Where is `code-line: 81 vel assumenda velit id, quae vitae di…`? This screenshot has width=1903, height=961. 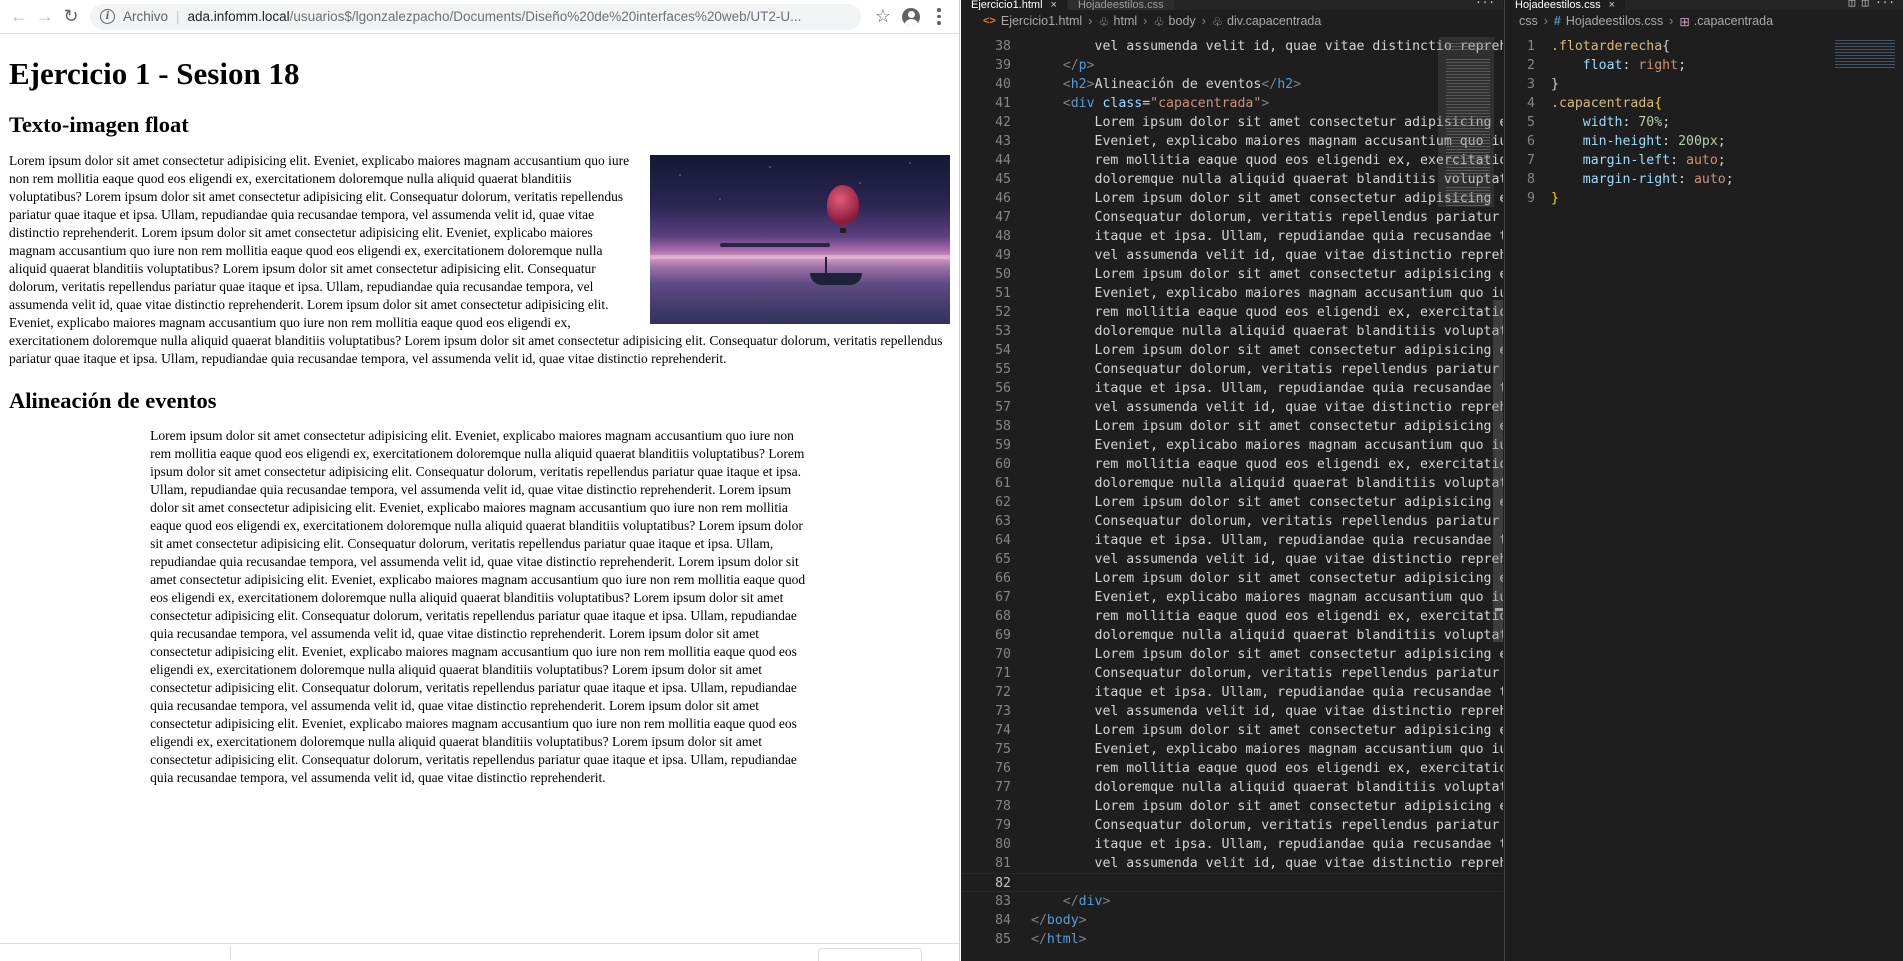 code-line: 81 vel assumenda velit id, quae vitae di… is located at coordinates (1232, 863).